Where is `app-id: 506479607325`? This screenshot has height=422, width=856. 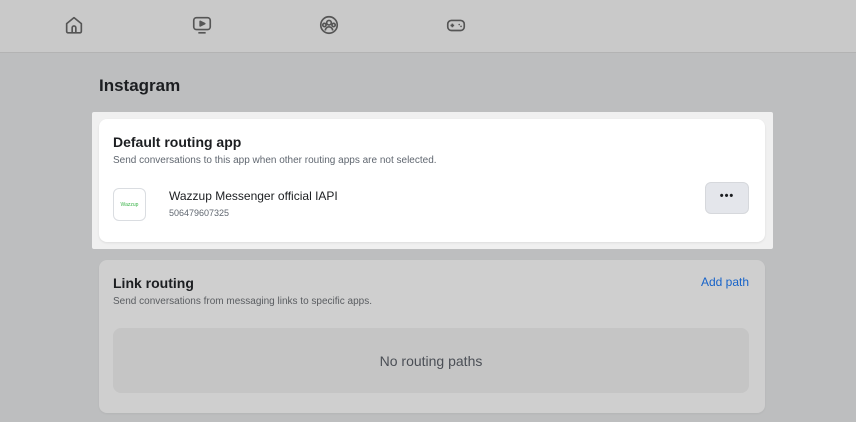 app-id: 506479607325 is located at coordinates (199, 213).